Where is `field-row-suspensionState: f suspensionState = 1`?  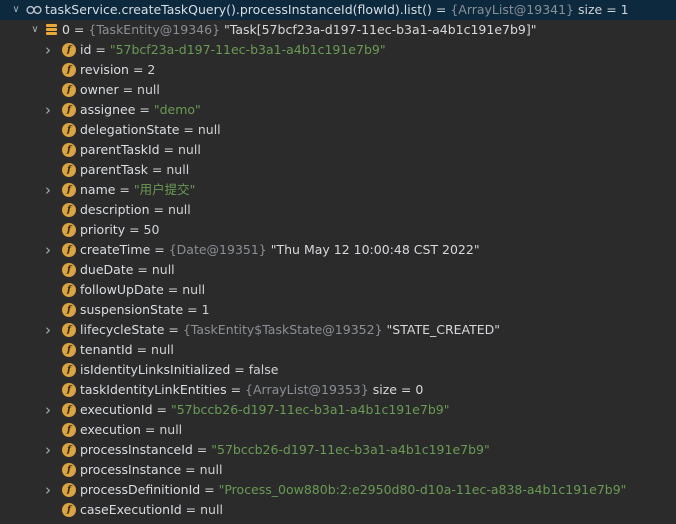
field-row-suspensionState: f suspensionState = 1 is located at coordinates (338, 310).